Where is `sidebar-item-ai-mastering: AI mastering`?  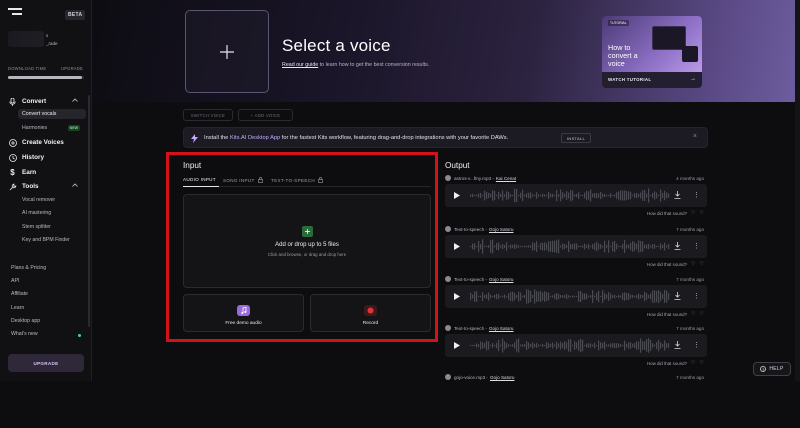 sidebar-item-ai-mastering: AI mastering is located at coordinates (52, 213).